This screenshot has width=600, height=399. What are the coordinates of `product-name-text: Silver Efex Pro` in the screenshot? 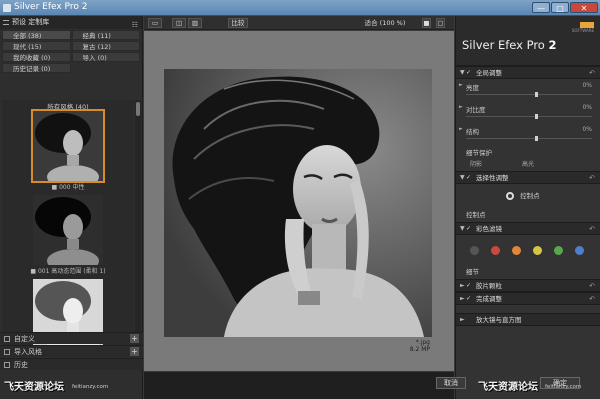 It's located at (503, 45).